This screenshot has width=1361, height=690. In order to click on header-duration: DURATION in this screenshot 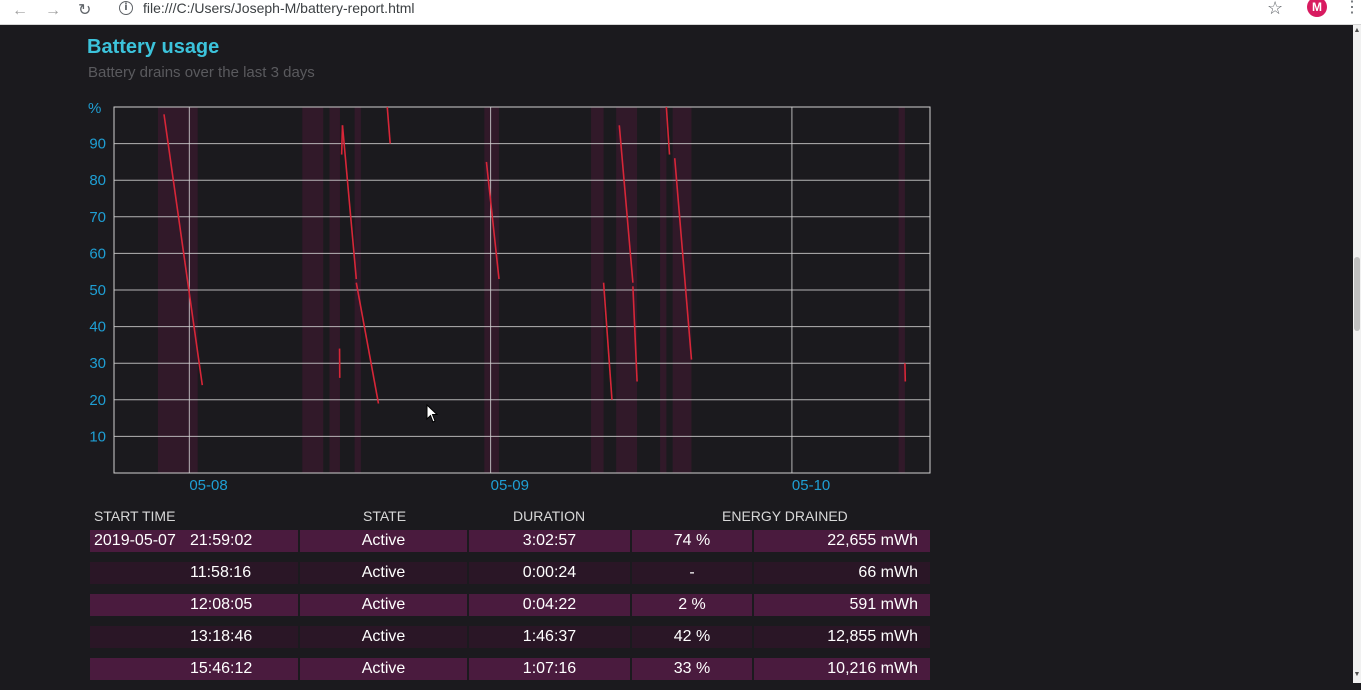, I will do `click(549, 516)`.